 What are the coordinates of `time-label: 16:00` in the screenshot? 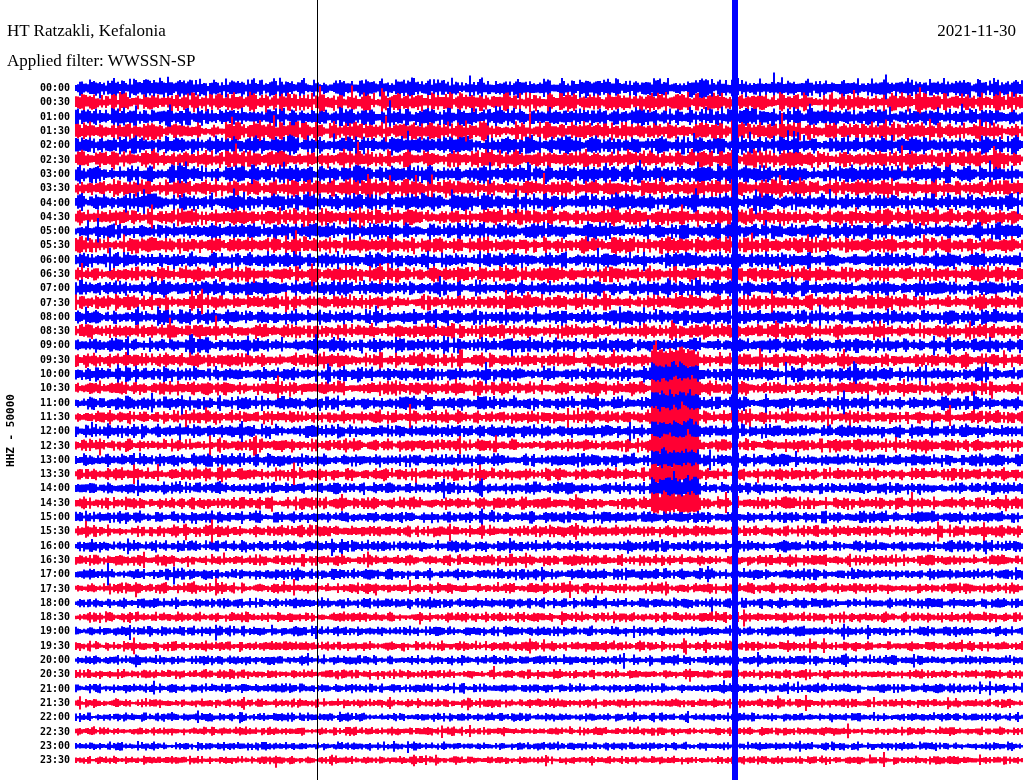 It's located at (54, 545).